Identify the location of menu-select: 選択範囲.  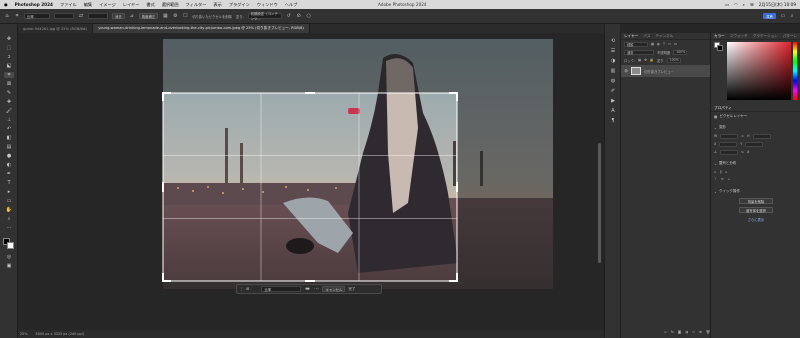
(170, 5).